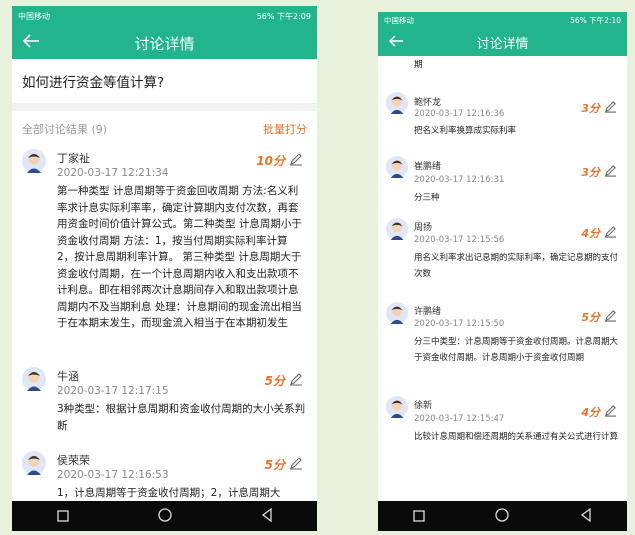 The image size is (635, 535). What do you see at coordinates (164, 85) in the screenshot?
I see `question-text: 如何进行资金等值计算?` at bounding box center [164, 85].